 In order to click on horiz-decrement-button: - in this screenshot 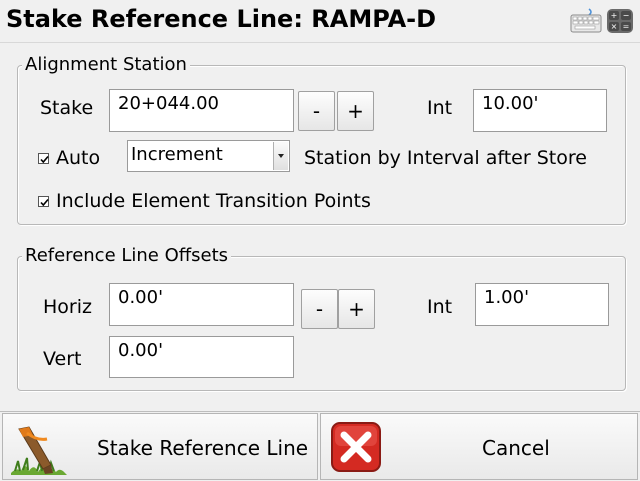, I will do `click(319, 309)`.